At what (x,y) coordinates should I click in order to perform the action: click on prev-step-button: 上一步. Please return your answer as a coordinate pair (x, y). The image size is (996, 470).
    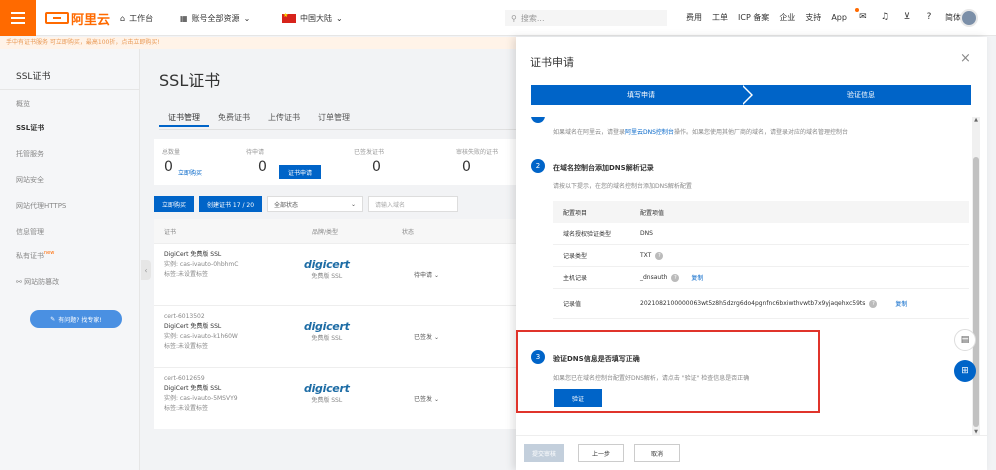
    Looking at the image, I should click on (601, 453).